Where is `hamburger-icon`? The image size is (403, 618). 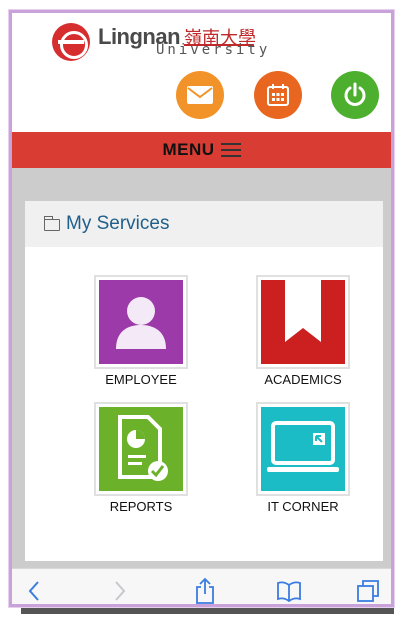 hamburger-icon is located at coordinates (230, 150).